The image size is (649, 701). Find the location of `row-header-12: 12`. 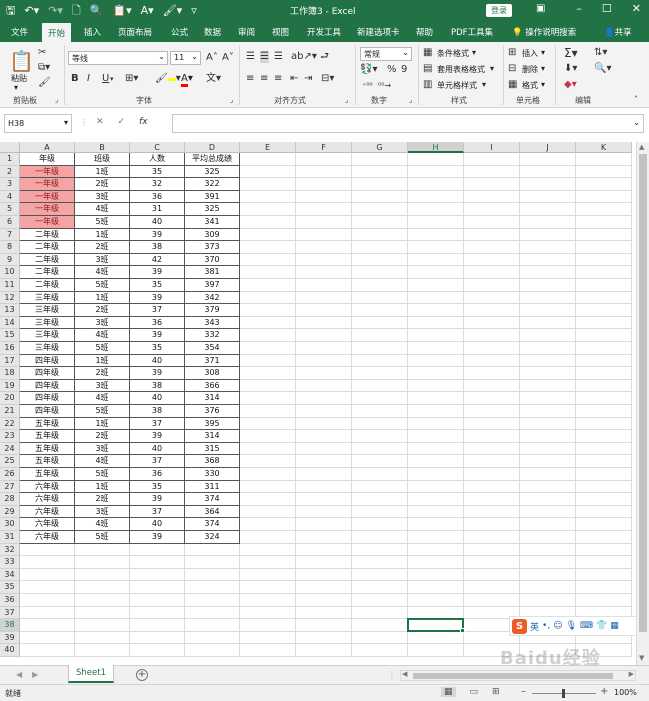

row-header-12: 12 is located at coordinates (10, 298).